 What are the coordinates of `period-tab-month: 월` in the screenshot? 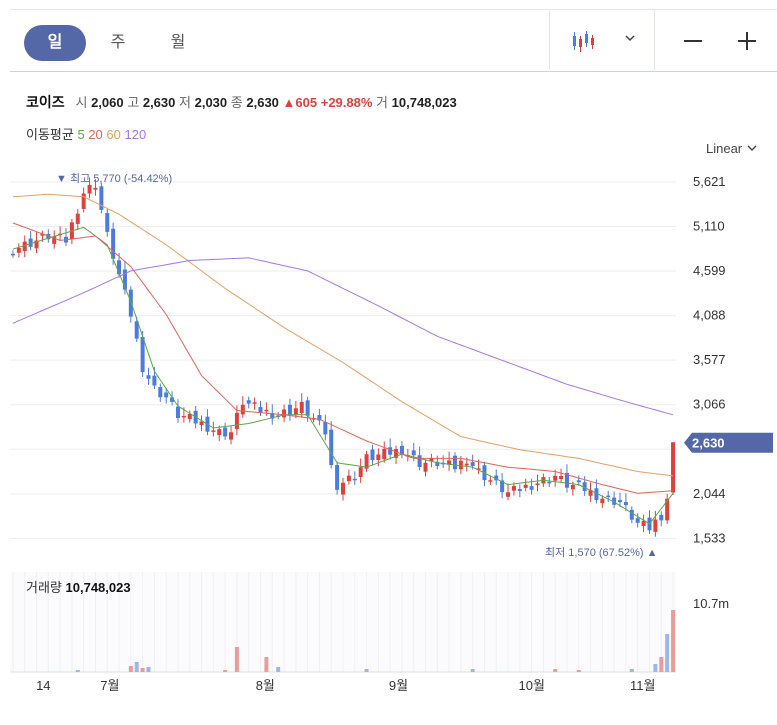 It's located at (178, 43).